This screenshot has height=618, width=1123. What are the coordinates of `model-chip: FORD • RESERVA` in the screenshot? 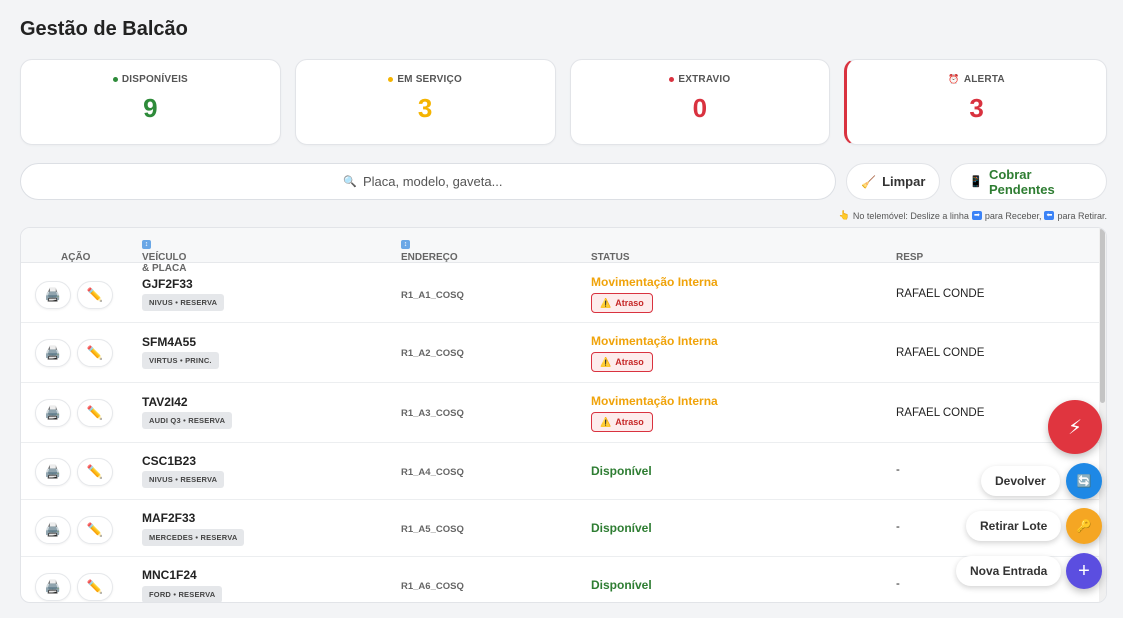 It's located at (182, 594).